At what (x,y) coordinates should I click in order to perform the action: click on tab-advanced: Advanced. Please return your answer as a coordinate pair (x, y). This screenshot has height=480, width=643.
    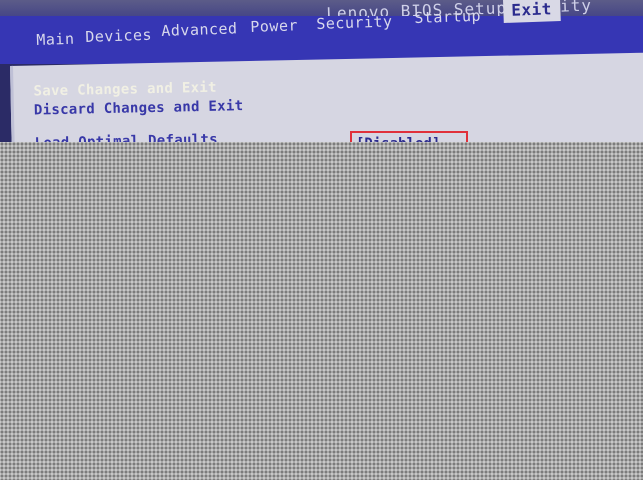
    Looking at the image, I should click on (199, 29).